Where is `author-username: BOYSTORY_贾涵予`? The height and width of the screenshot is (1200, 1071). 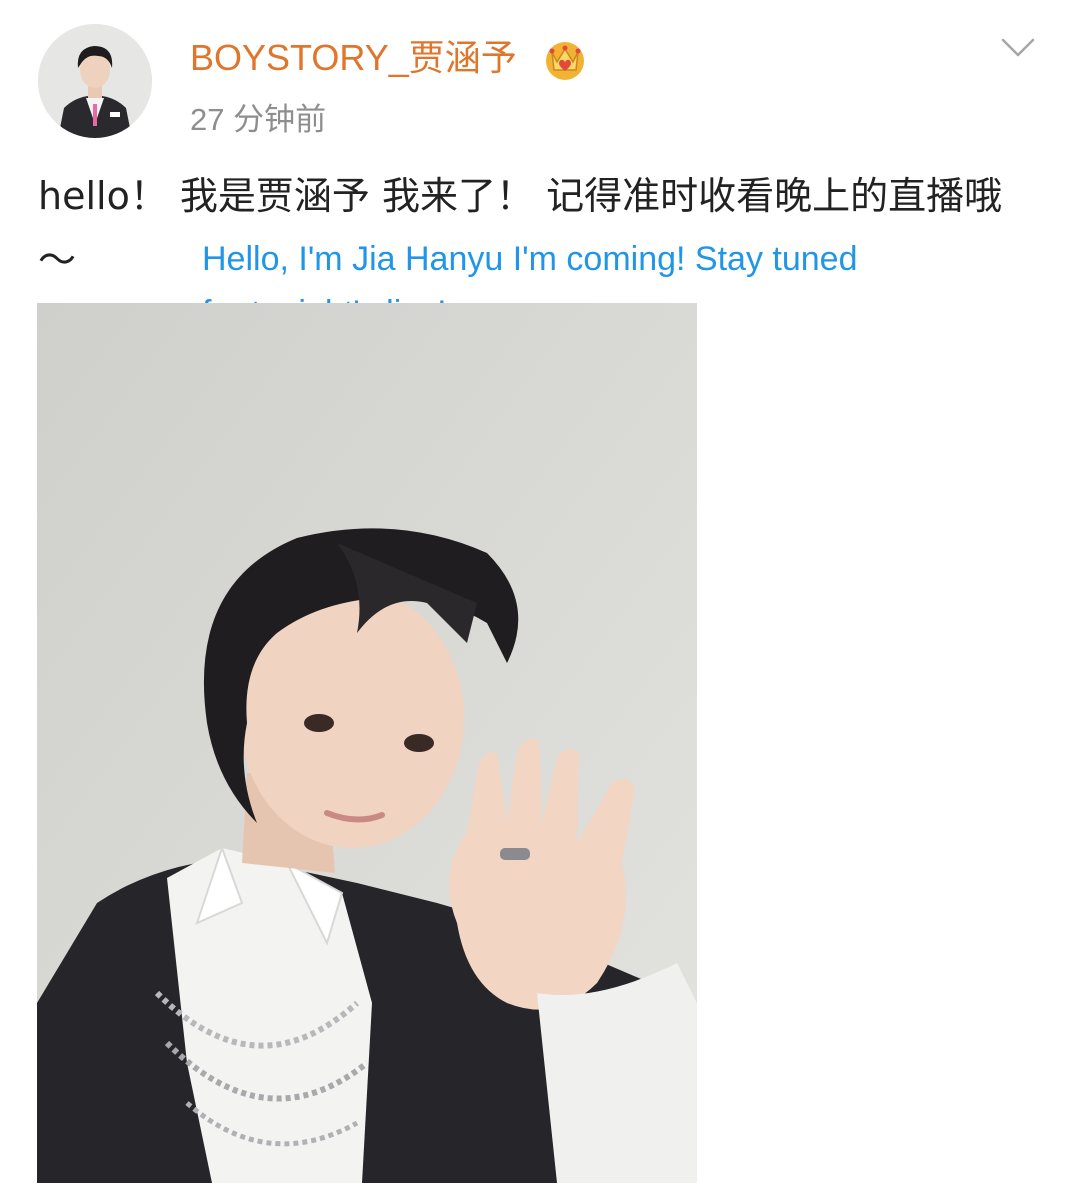 author-username: BOYSTORY_贾涵予 is located at coordinates (353, 58).